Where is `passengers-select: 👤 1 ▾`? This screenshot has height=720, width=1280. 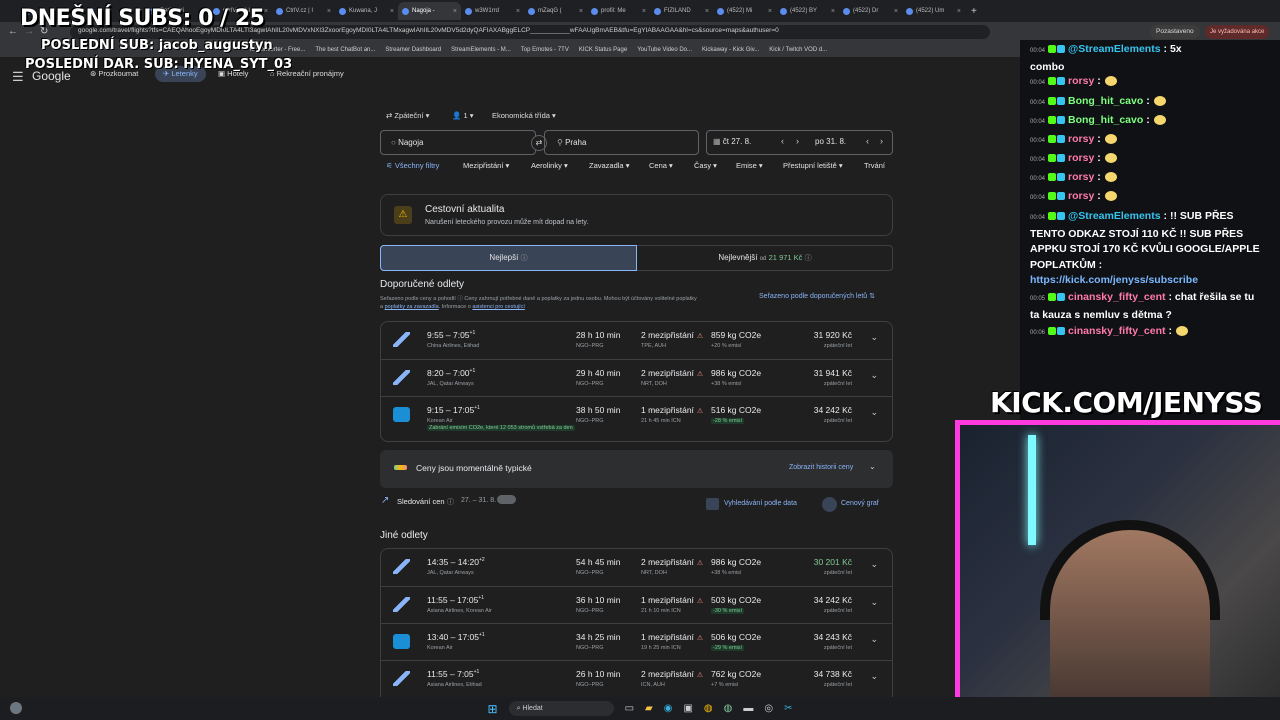 passengers-select: 👤 1 ▾ is located at coordinates (462, 115).